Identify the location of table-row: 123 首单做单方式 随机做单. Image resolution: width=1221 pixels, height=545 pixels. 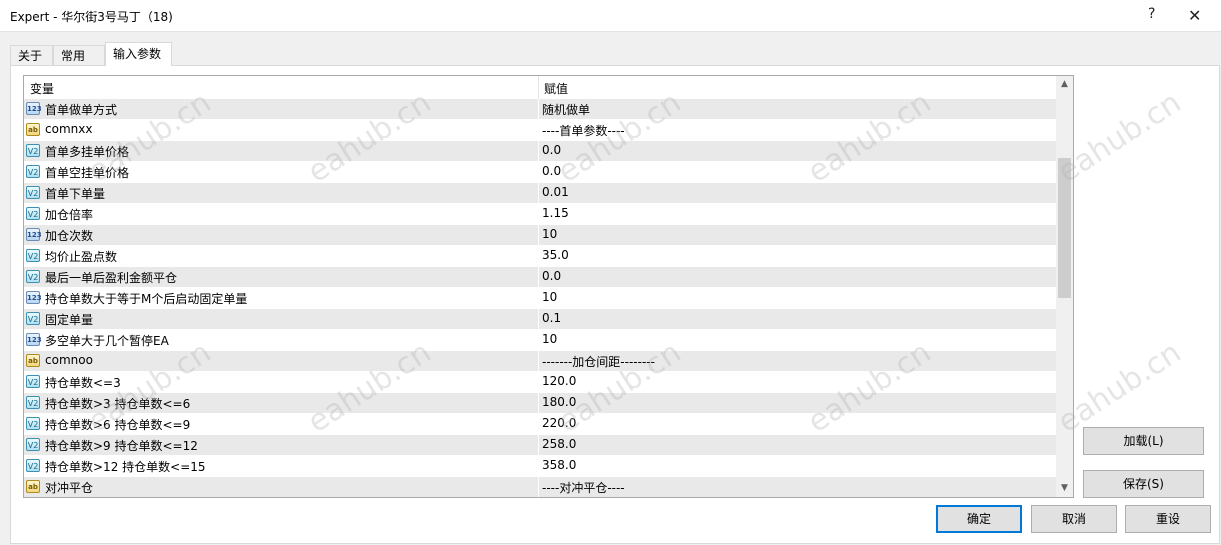
(540, 109).